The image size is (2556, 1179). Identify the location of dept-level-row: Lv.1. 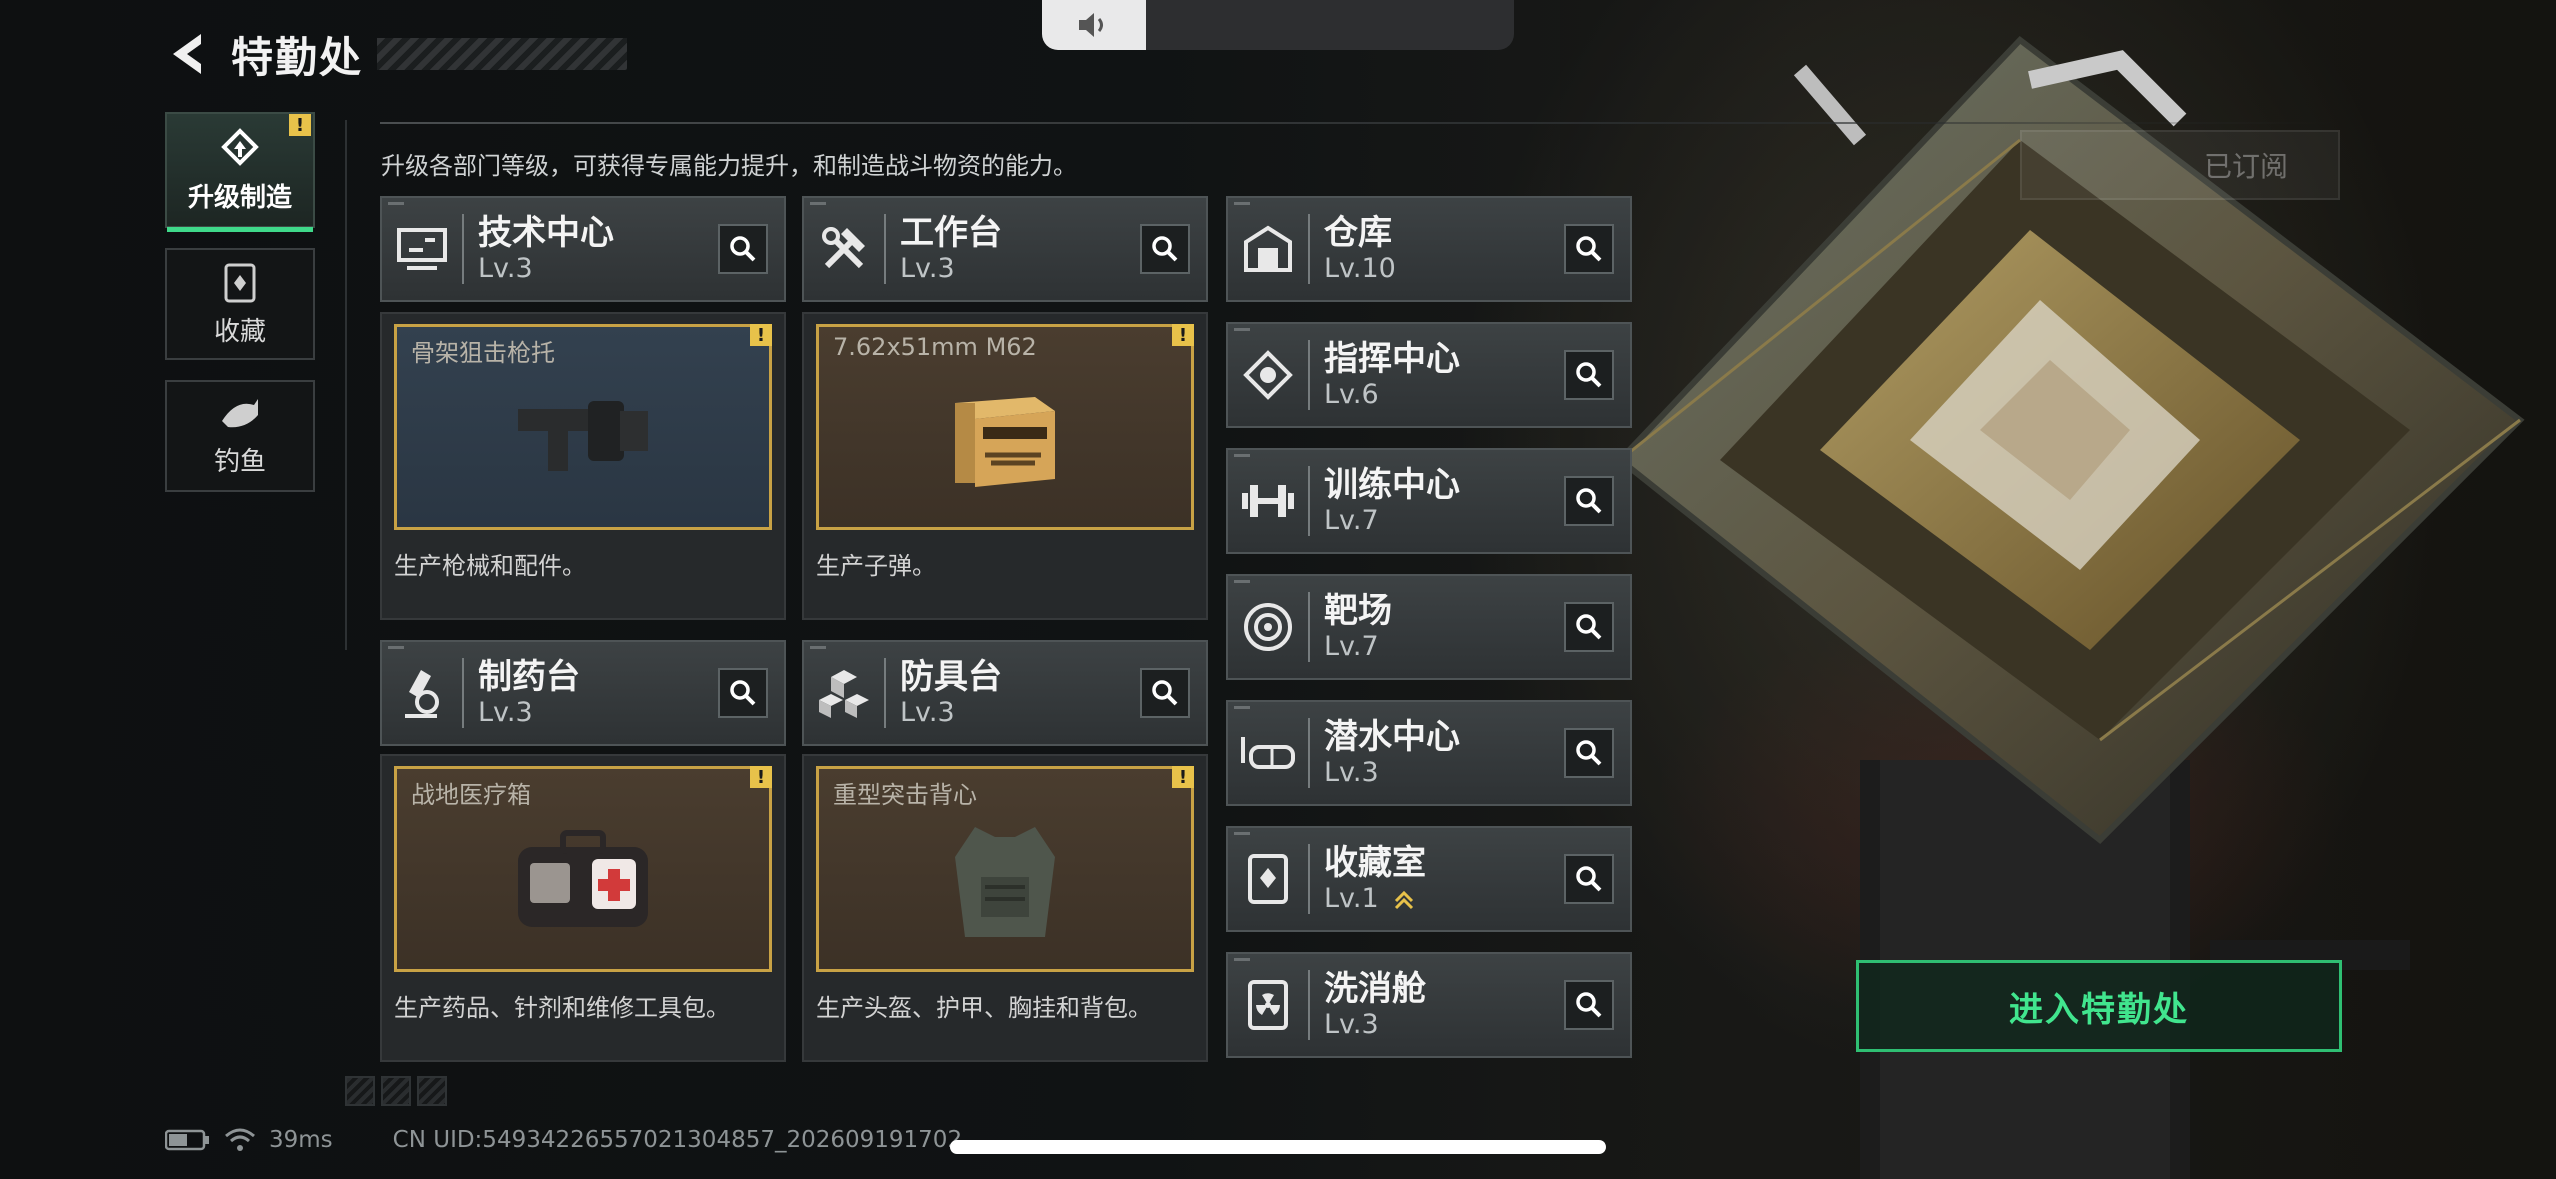
(1375, 899).